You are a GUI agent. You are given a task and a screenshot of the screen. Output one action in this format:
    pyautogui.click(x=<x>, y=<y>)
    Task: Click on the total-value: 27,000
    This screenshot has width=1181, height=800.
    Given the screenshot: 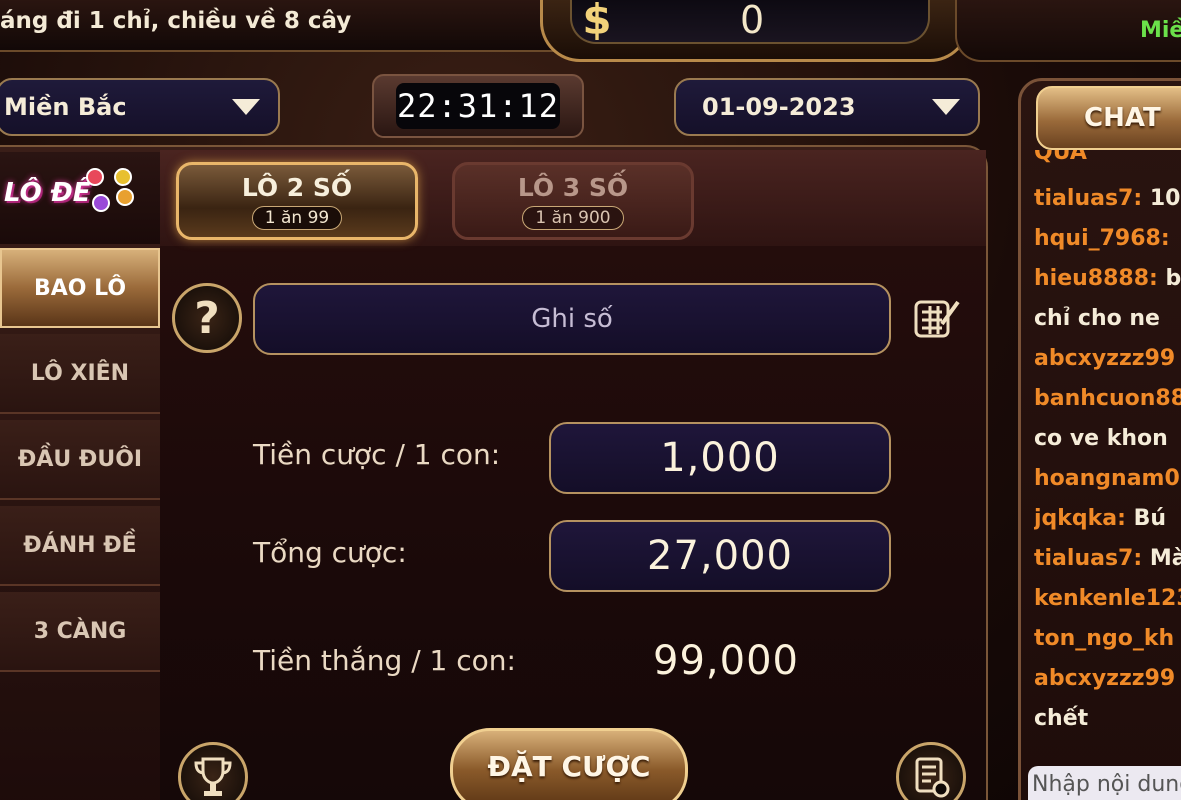 What is the action you would take?
    pyautogui.click(x=720, y=556)
    